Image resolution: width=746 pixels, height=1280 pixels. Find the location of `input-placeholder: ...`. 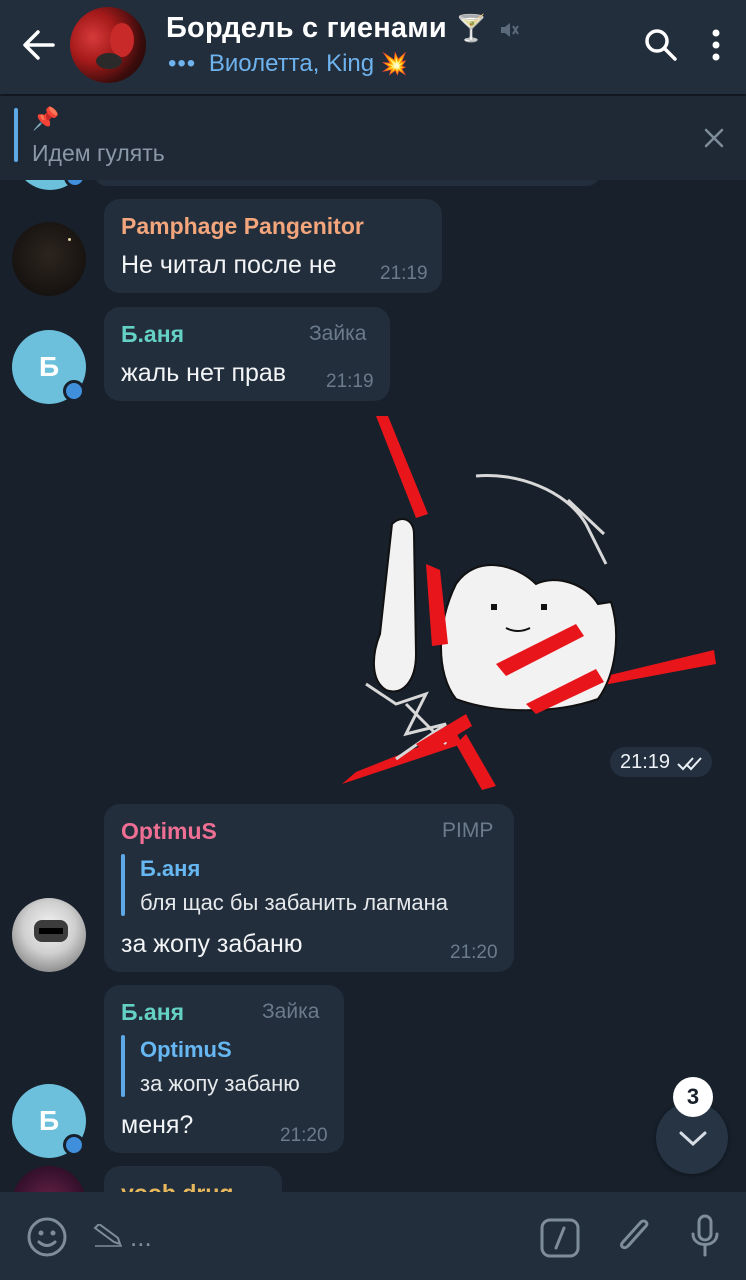

input-placeholder: ... is located at coordinates (141, 1237).